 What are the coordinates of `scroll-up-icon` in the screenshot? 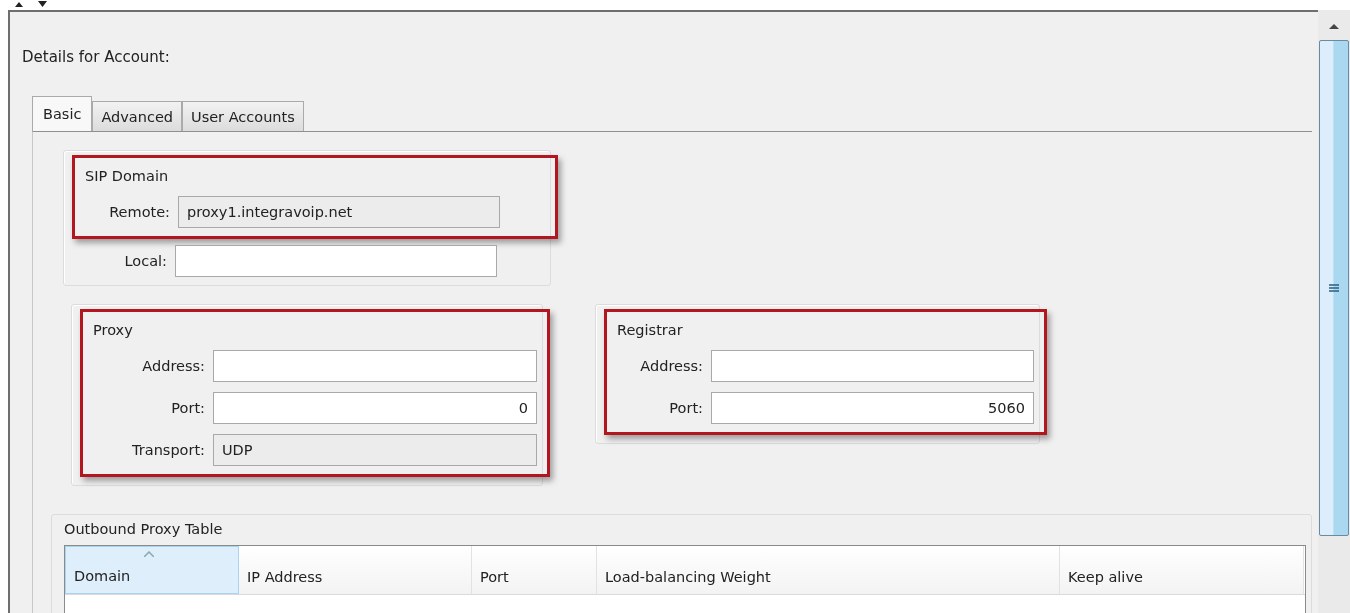 It's located at (1334, 26).